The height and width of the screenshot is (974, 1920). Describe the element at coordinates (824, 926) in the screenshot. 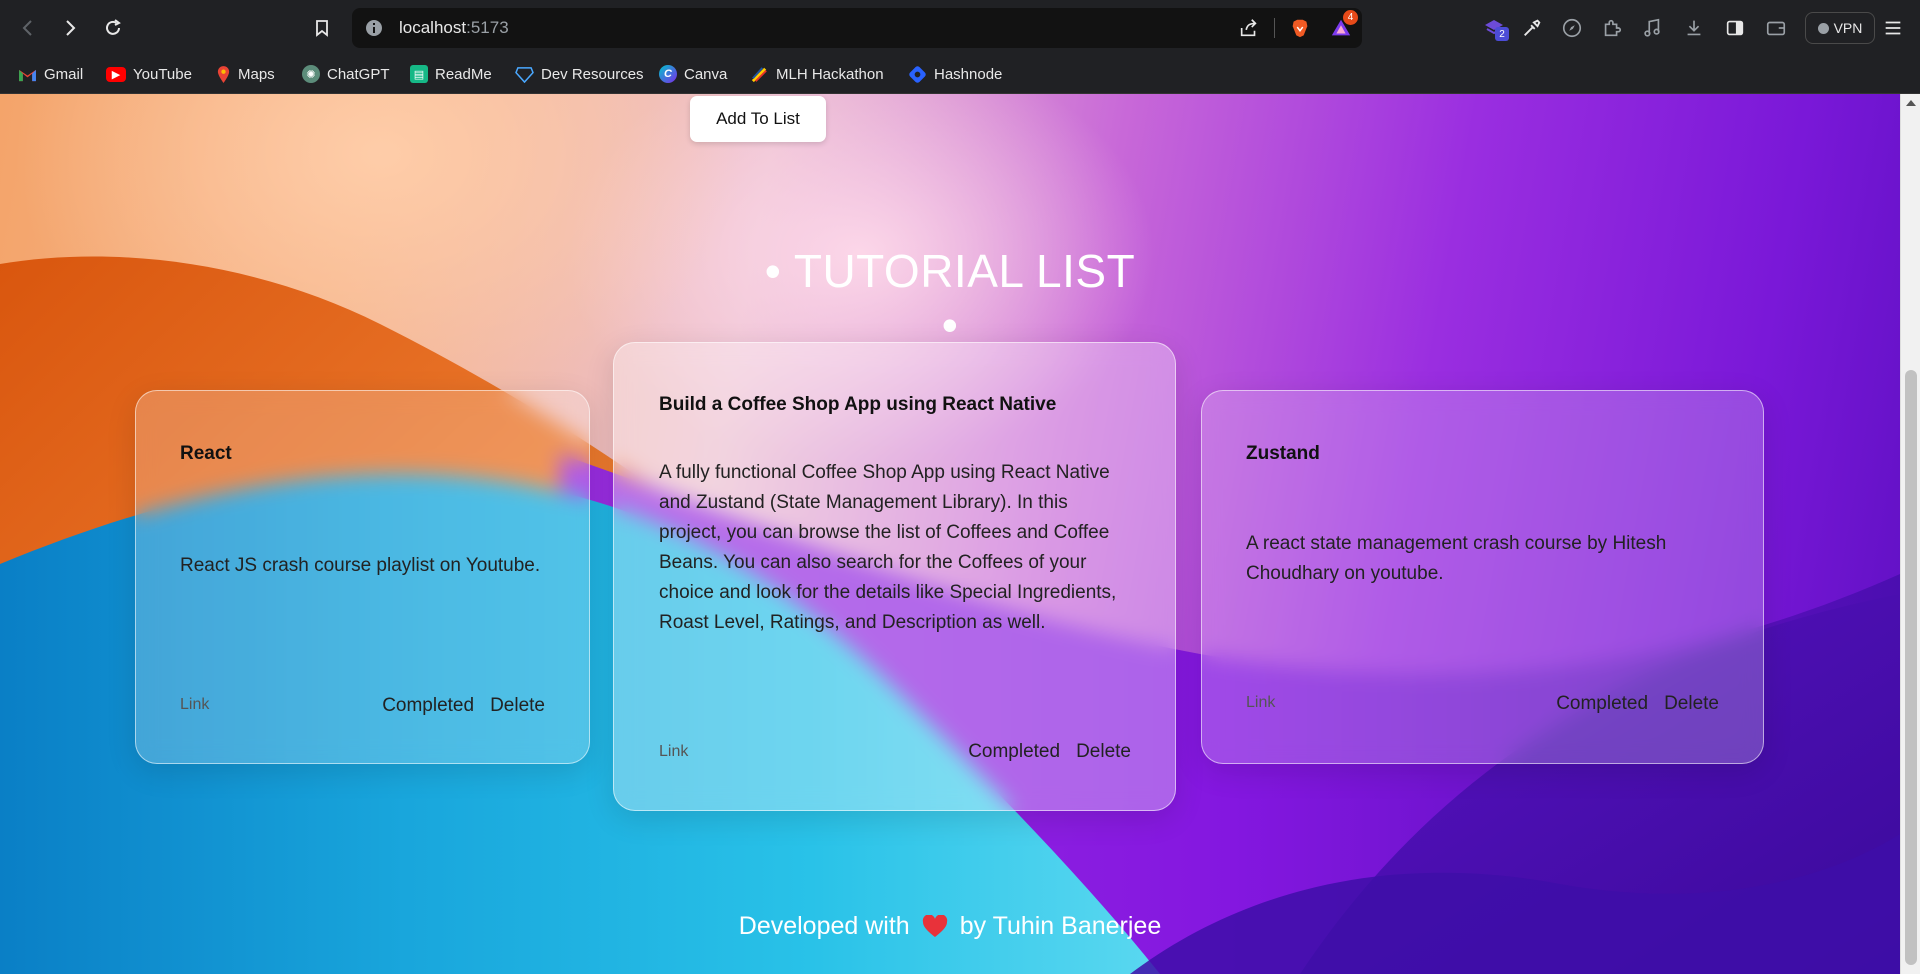

I see `footer-prefix: Developed with` at that location.